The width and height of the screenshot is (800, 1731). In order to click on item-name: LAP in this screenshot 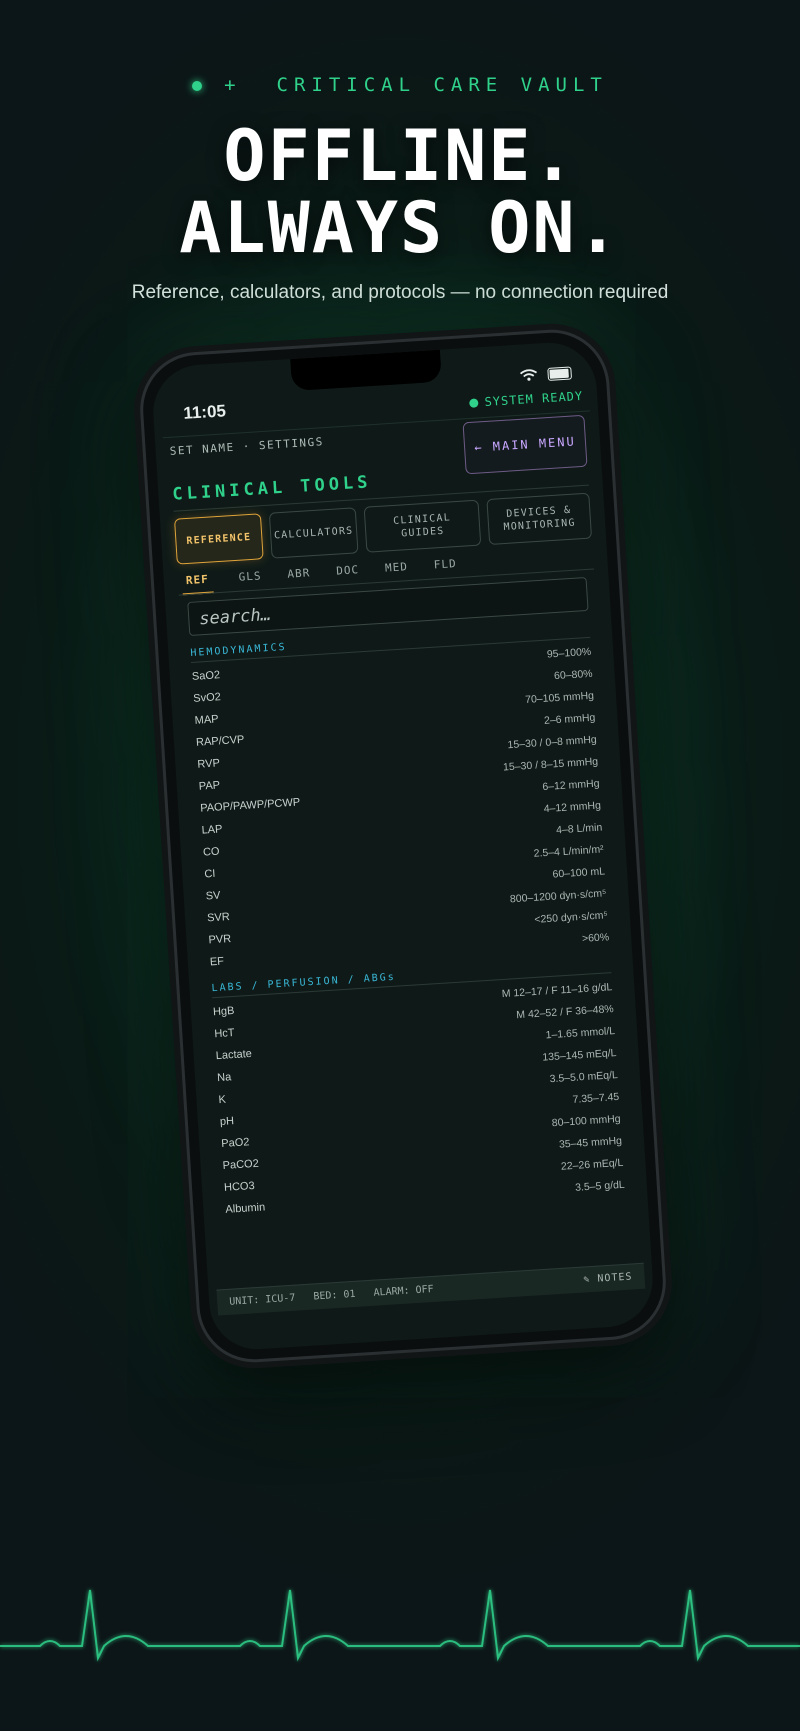, I will do `click(212, 830)`.